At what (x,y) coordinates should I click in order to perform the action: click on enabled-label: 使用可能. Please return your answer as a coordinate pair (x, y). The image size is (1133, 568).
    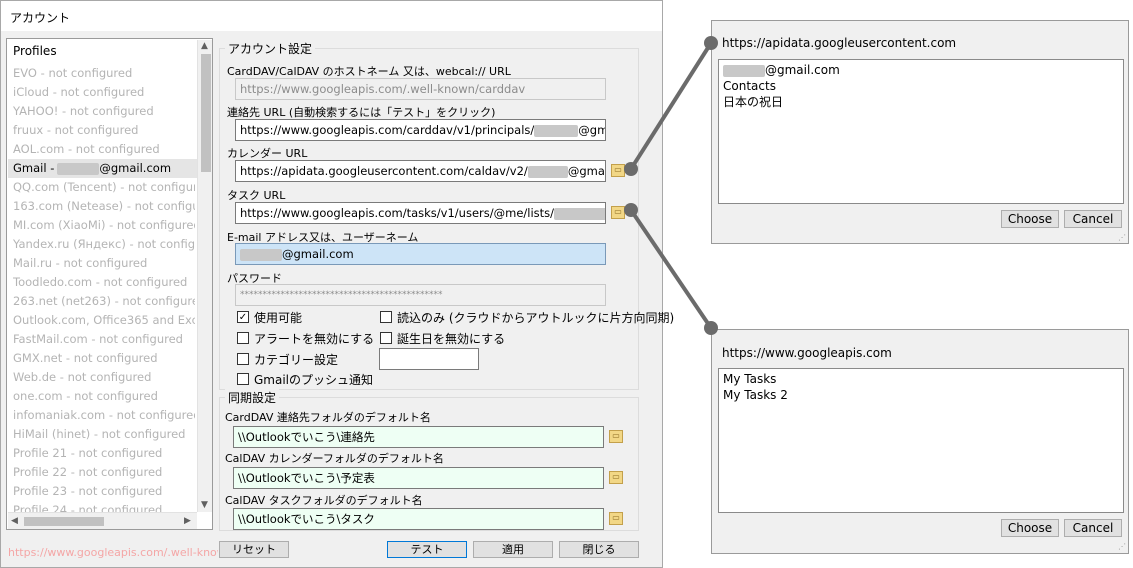
    Looking at the image, I should click on (278, 318).